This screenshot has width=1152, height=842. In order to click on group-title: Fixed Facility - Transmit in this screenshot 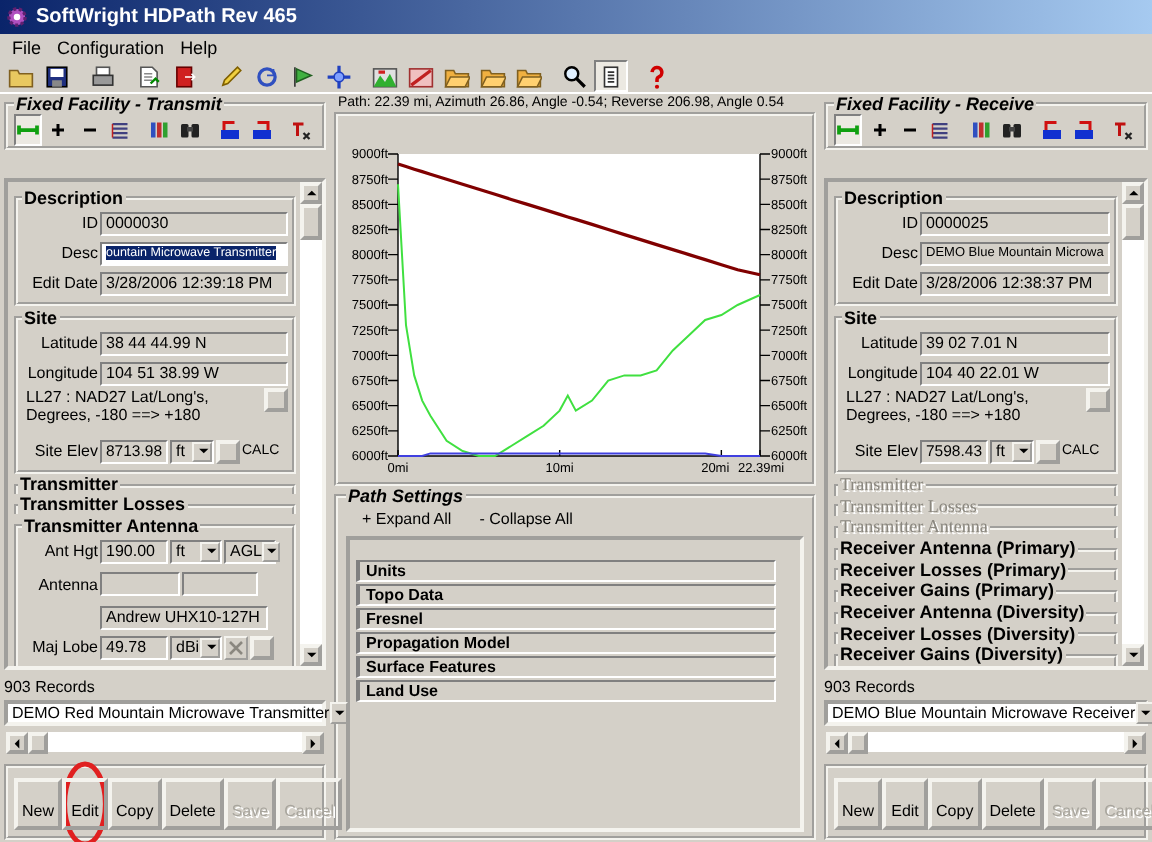, I will do `click(119, 104)`.